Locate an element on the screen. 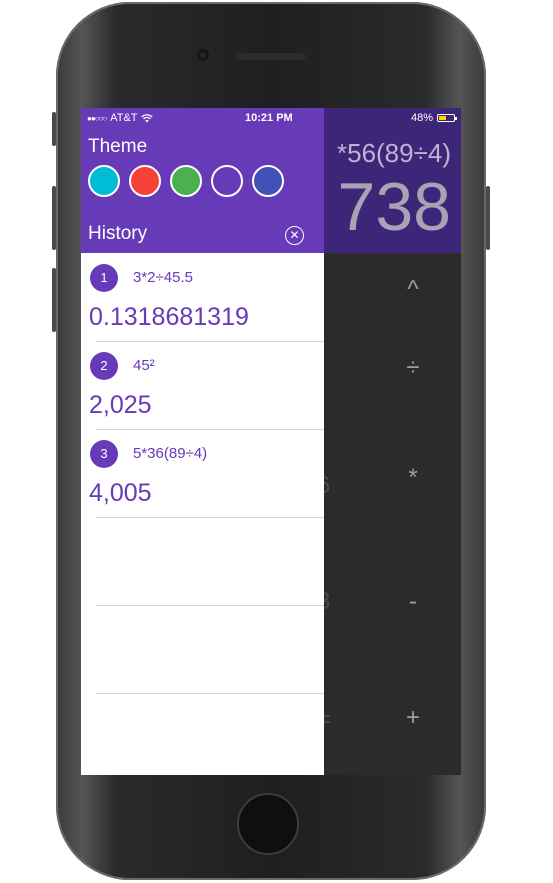 This screenshot has width=553, height=883. theme-swatch-cyan is located at coordinates (104, 181).